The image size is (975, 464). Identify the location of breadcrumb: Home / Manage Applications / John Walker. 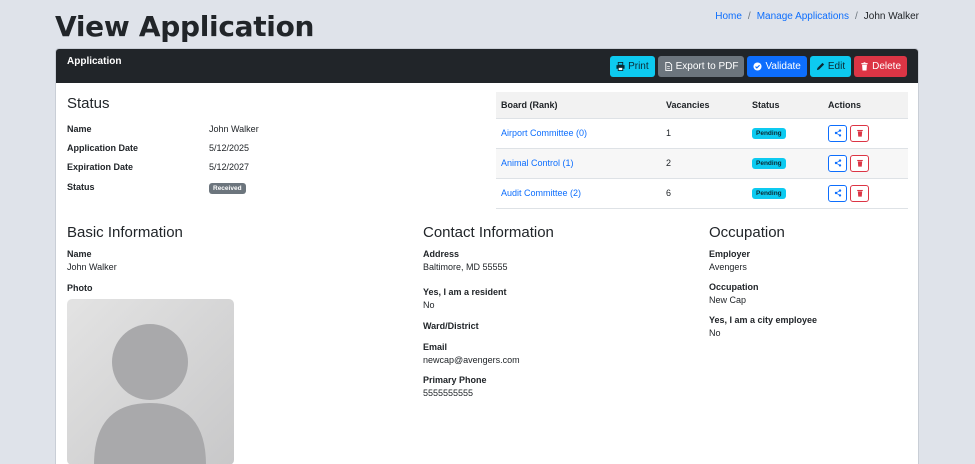
(817, 16).